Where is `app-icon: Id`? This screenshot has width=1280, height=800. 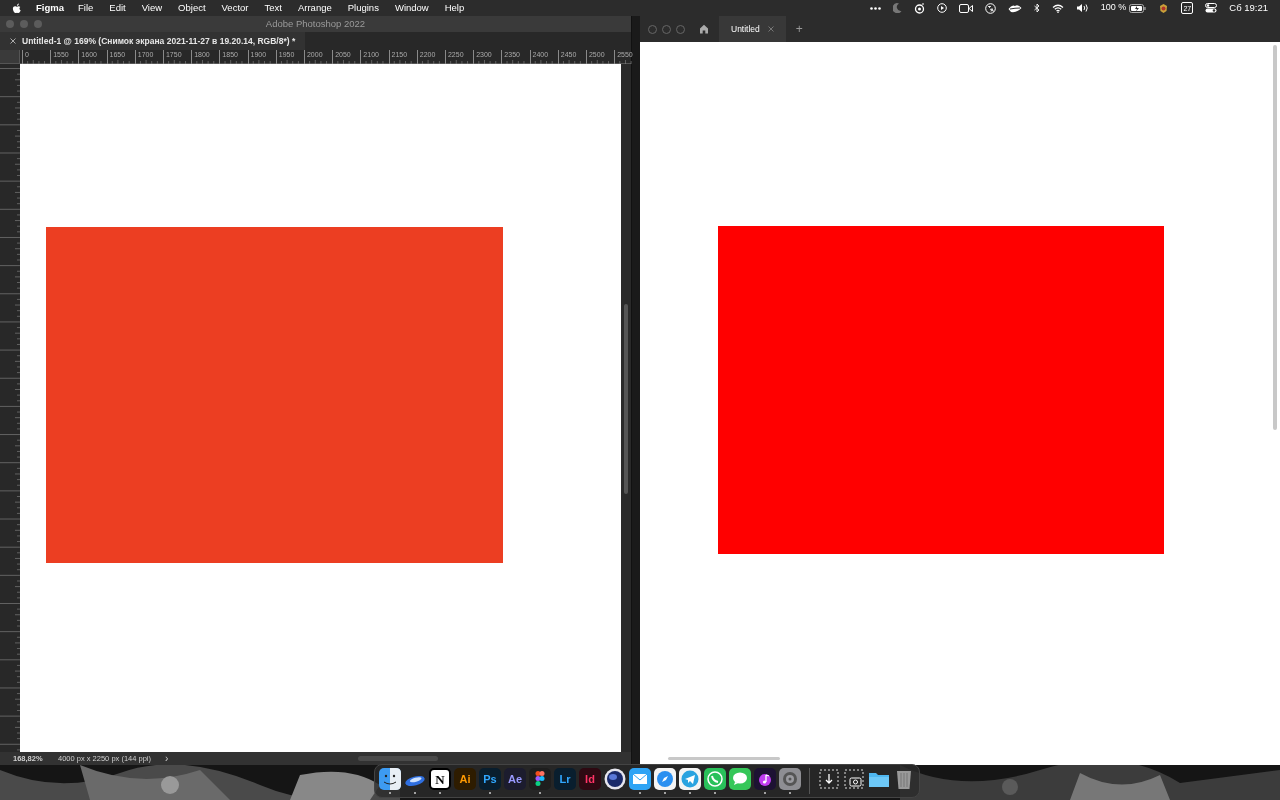 app-icon: Id is located at coordinates (590, 779).